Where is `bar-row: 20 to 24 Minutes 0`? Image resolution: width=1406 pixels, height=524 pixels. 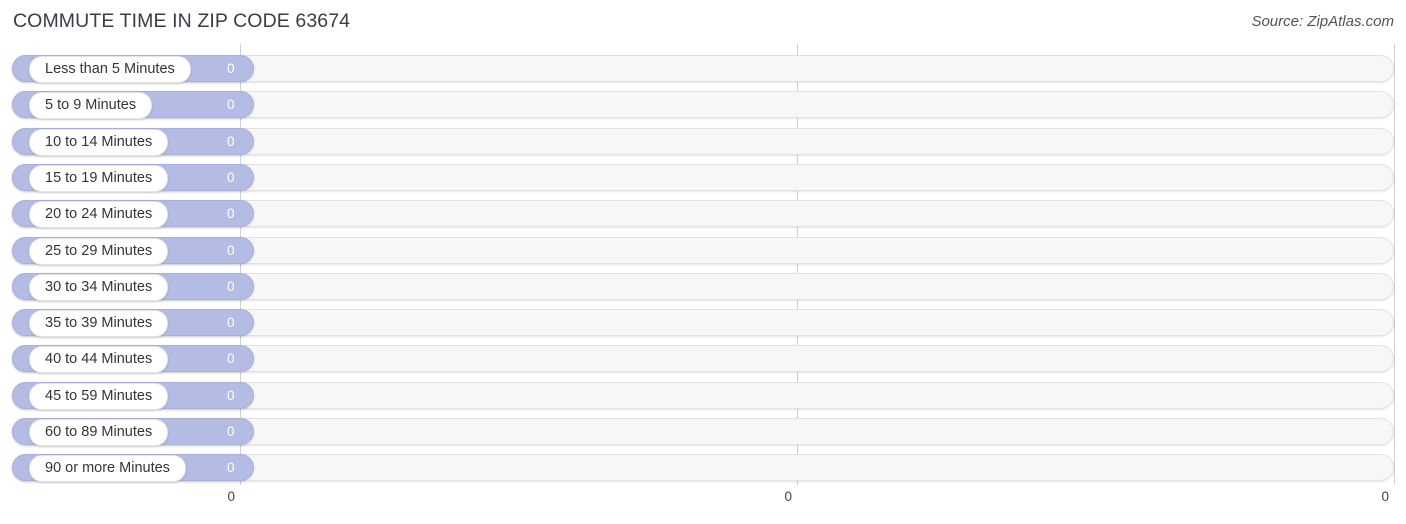
bar-row: 20 to 24 Minutes 0 is located at coordinates (703, 214).